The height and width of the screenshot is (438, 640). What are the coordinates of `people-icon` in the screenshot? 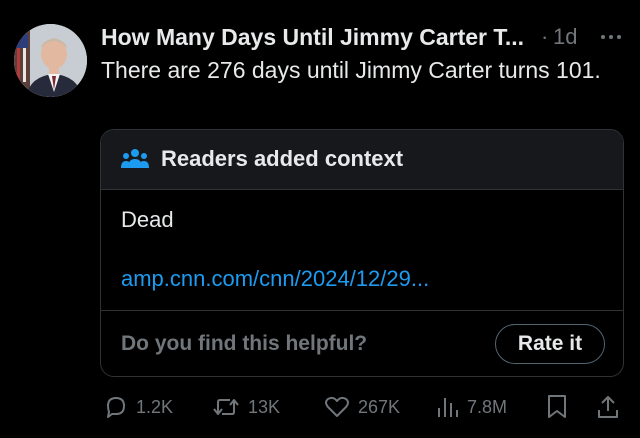 It's located at (135, 159).